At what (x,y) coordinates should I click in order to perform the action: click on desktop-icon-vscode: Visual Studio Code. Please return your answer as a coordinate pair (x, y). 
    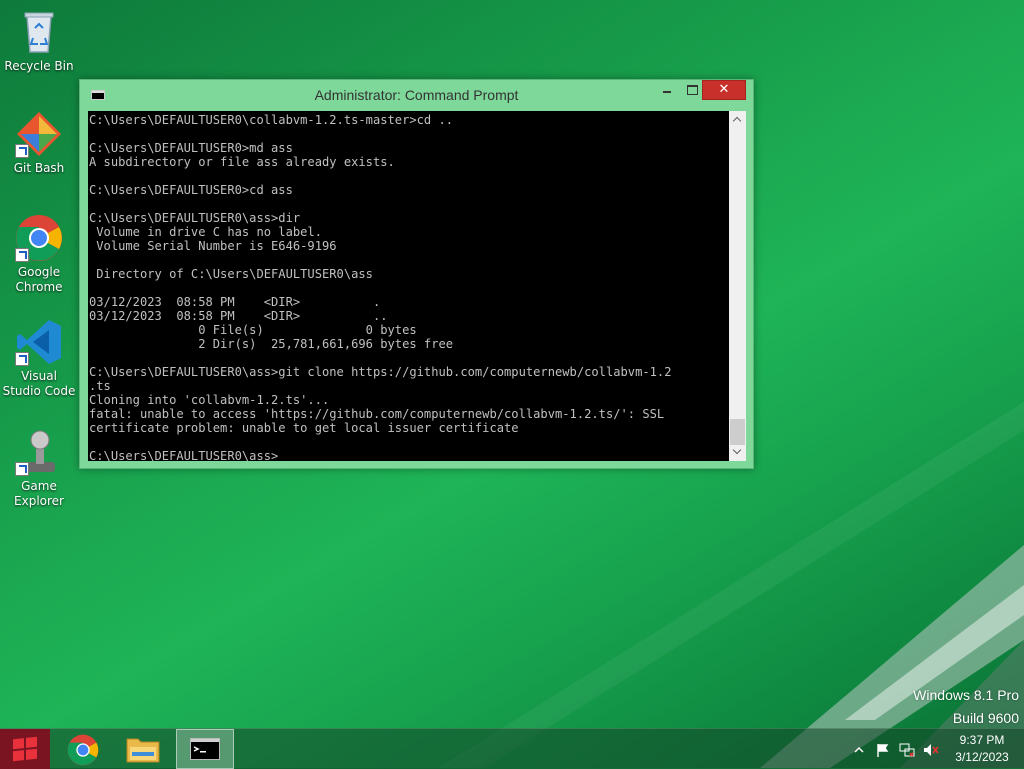
    Looking at the image, I should click on (39, 358).